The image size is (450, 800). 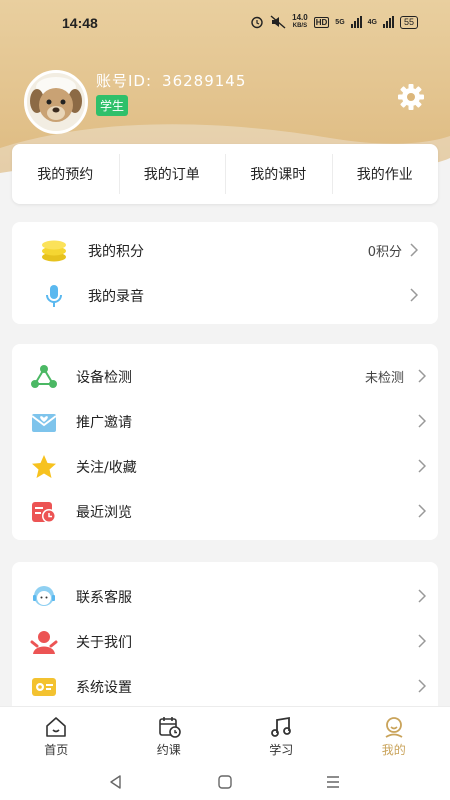 What do you see at coordinates (44, 466) in the screenshot?
I see `star-icon` at bounding box center [44, 466].